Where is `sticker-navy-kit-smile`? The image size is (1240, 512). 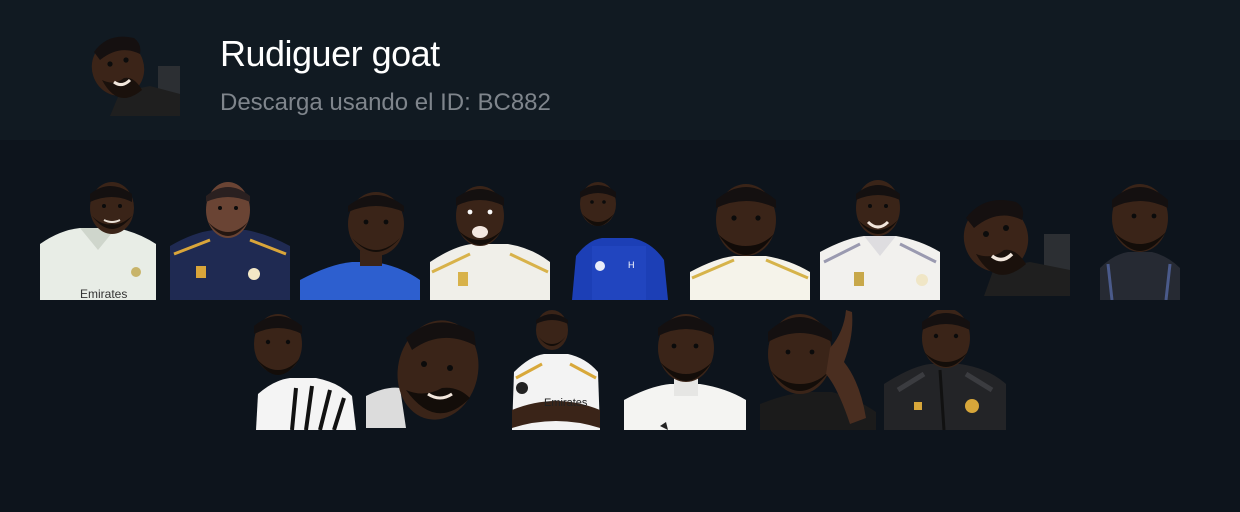
sticker-navy-kit-smile is located at coordinates (230, 240).